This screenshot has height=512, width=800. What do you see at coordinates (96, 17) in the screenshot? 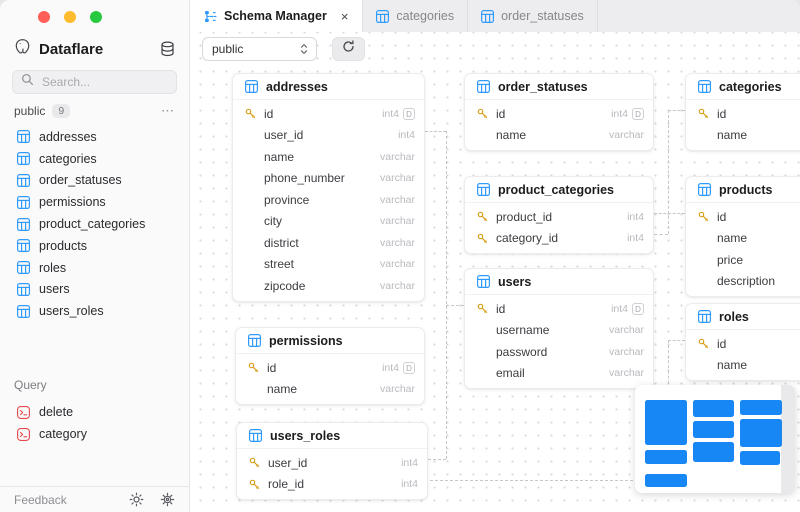
I see `zoom-window-button` at bounding box center [96, 17].